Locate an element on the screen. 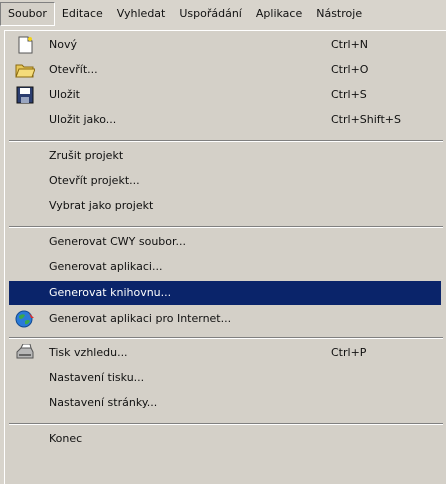 This screenshot has height=484, width=446. menu-item-shortcut: Ctrl+P is located at coordinates (349, 352).